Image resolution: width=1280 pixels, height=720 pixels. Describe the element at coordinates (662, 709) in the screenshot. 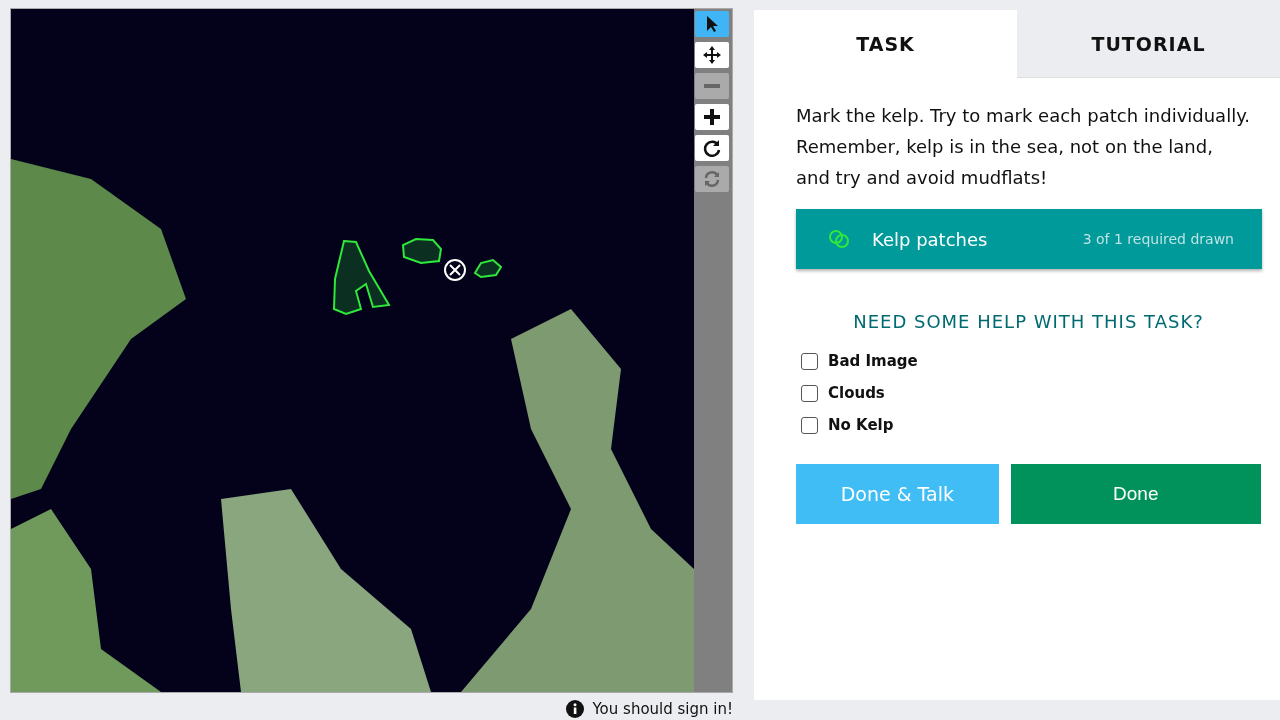

I see `sign-in-notice: You should sign in!` at that location.